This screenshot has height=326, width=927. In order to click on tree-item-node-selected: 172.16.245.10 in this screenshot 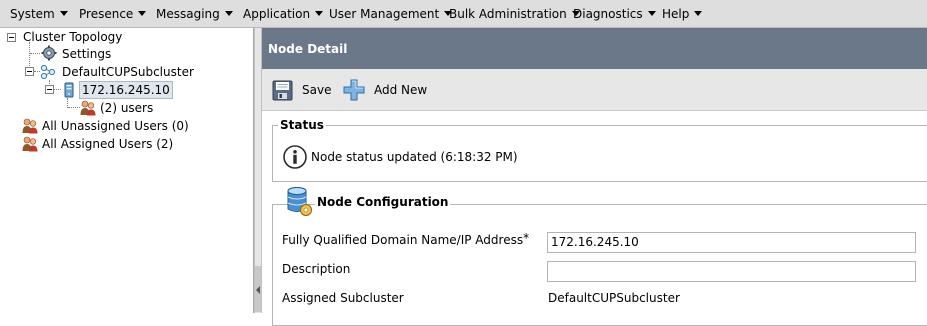, I will do `click(126, 90)`.